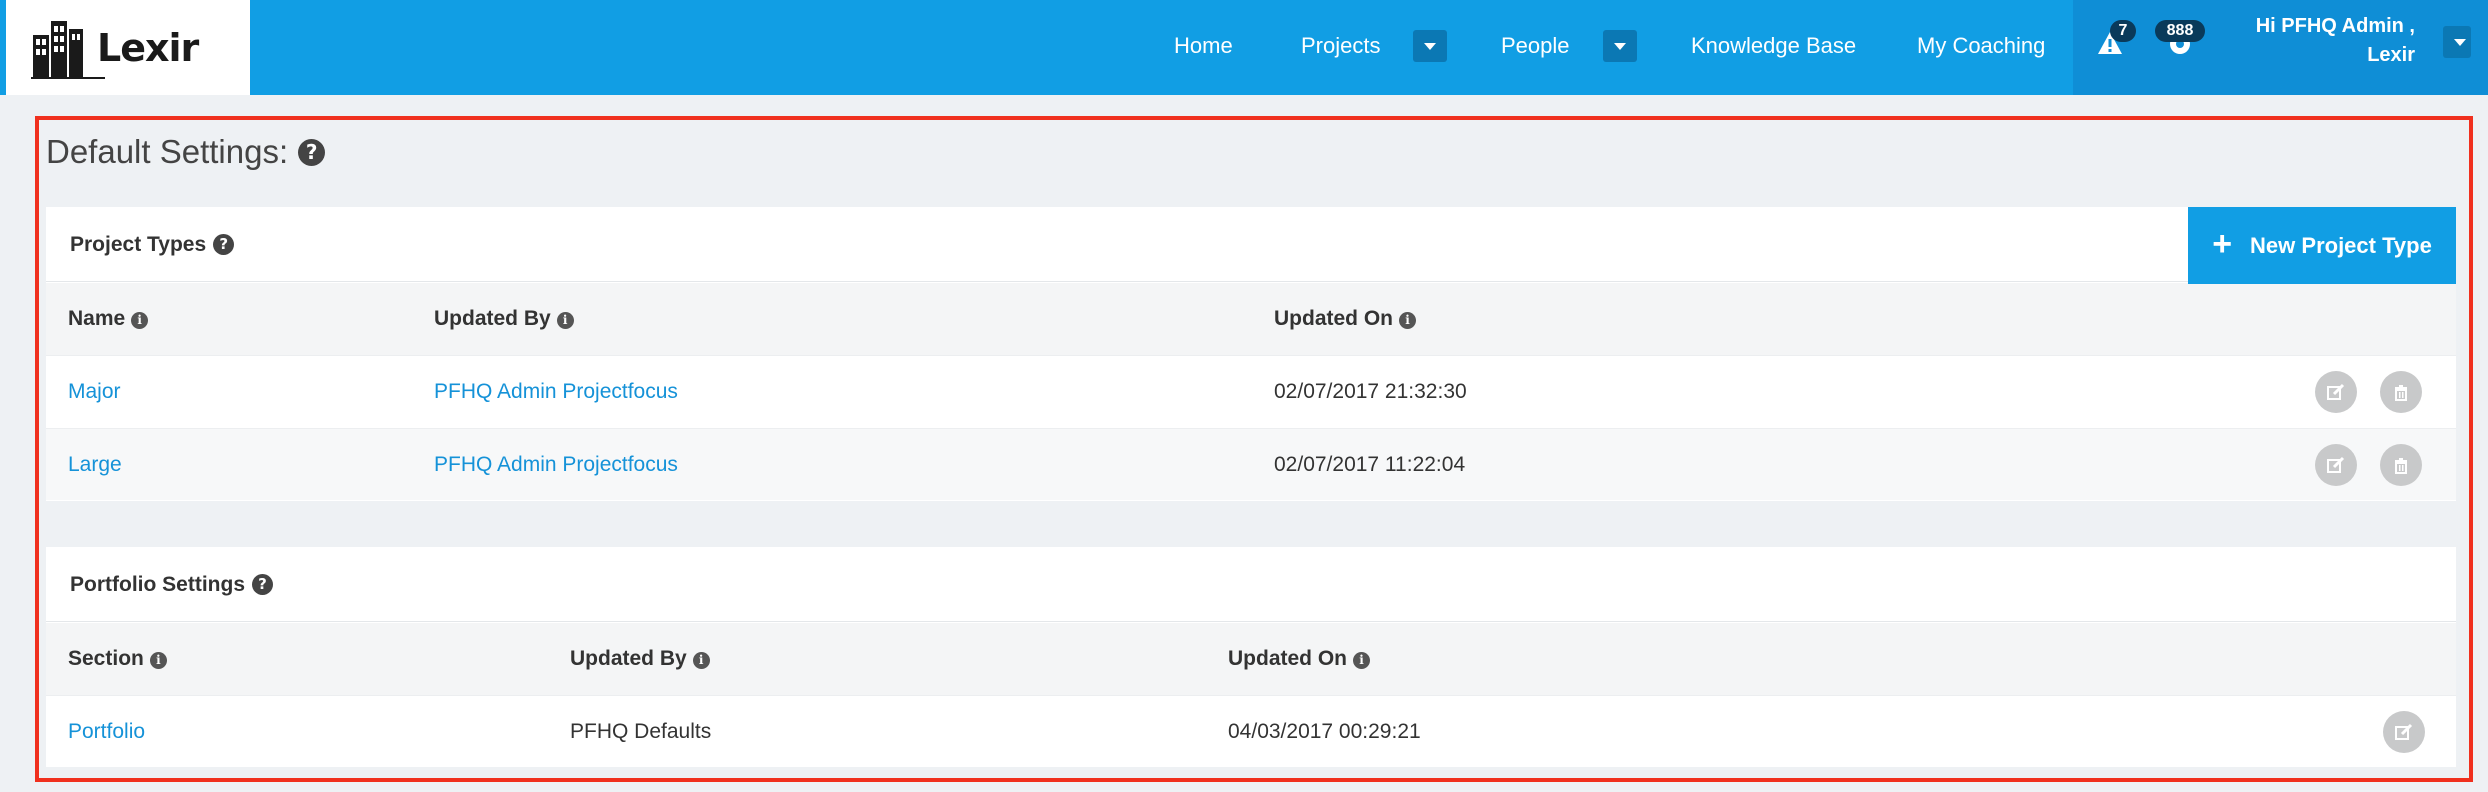 The height and width of the screenshot is (792, 2488). Describe the element at coordinates (1251, 319) in the screenshot. I see `project-types-column-headers: Name i Updated By i Updated On i` at that location.